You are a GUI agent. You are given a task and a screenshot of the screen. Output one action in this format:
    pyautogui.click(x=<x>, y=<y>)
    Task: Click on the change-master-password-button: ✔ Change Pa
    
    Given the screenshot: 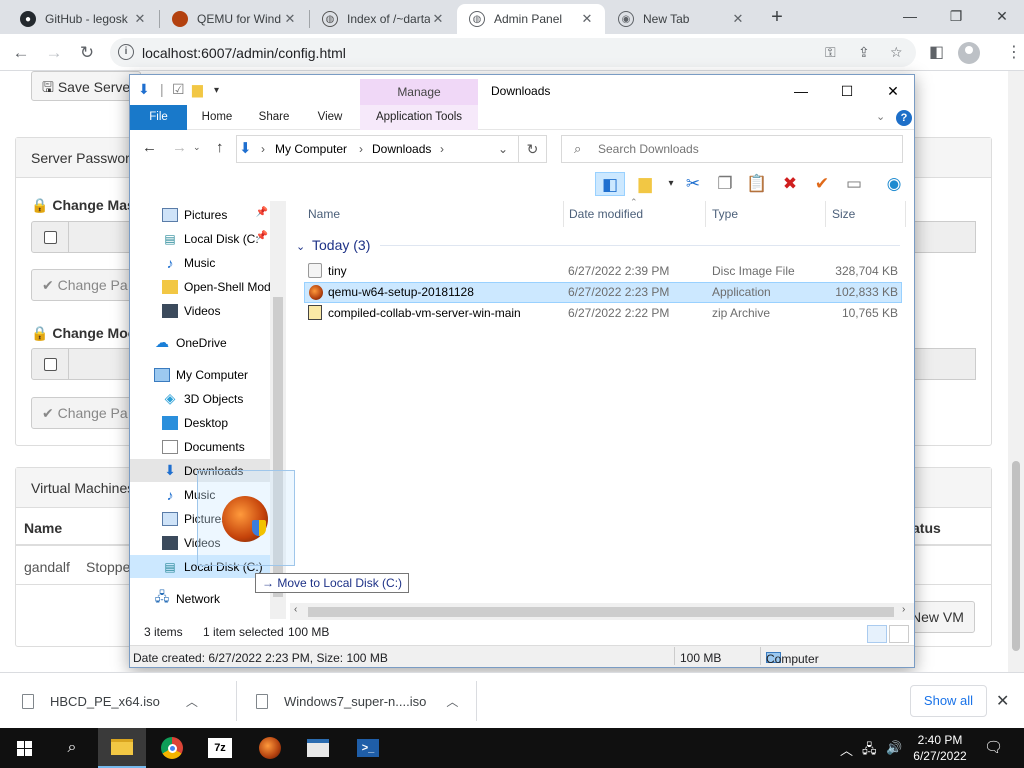 What is the action you would take?
    pyautogui.click(x=85, y=285)
    